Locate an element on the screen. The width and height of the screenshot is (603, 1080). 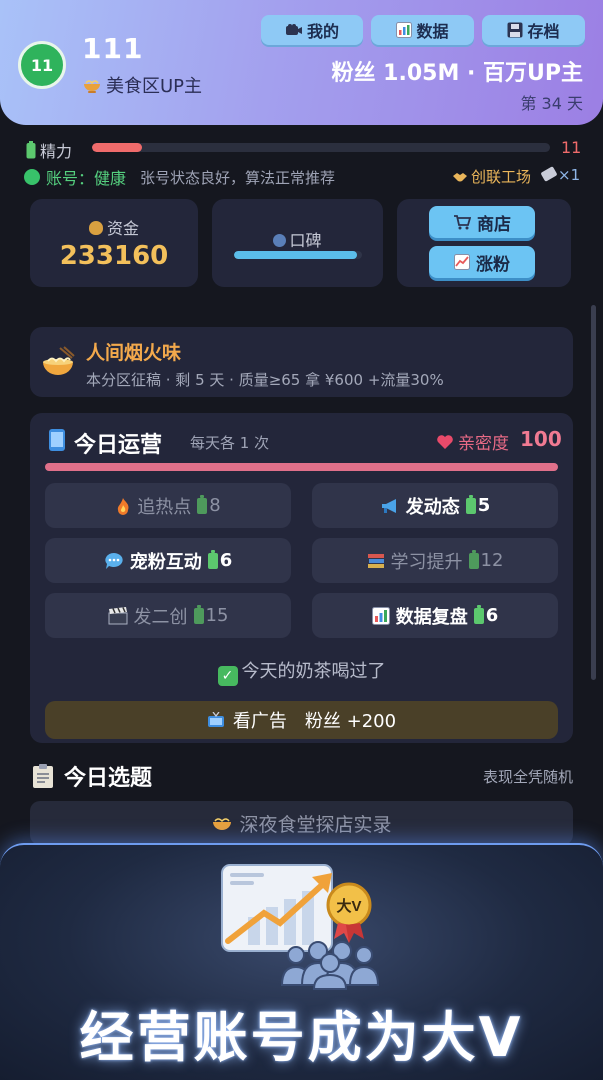
reputation-bar-fill is located at coordinates (295, 255).